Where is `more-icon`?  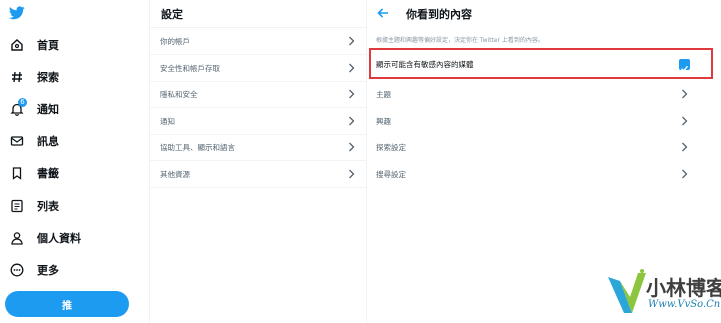 more-icon is located at coordinates (17, 270).